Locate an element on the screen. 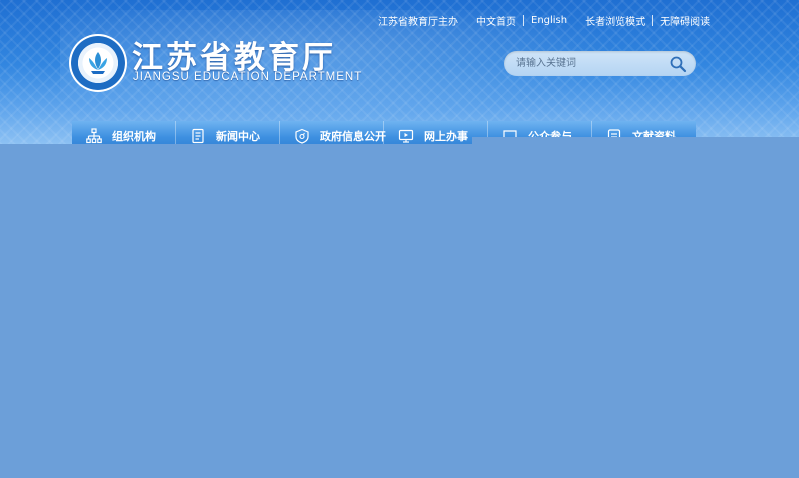 This screenshot has width=799, height=478. online-service-icon is located at coordinates (406, 136).